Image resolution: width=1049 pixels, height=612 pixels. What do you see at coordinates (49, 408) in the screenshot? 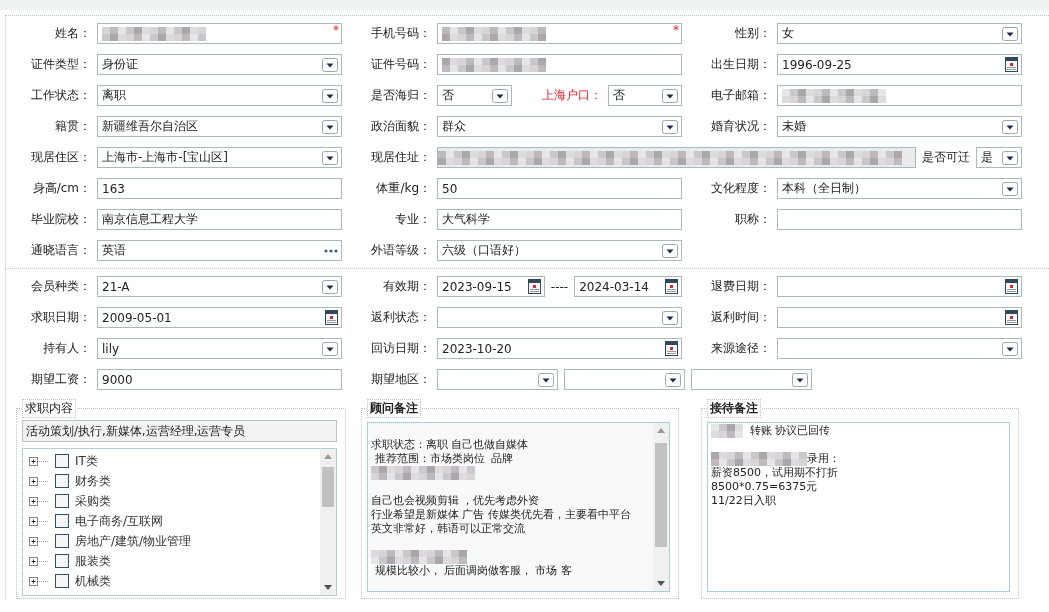
I see `panel-title: 求职内容` at bounding box center [49, 408].